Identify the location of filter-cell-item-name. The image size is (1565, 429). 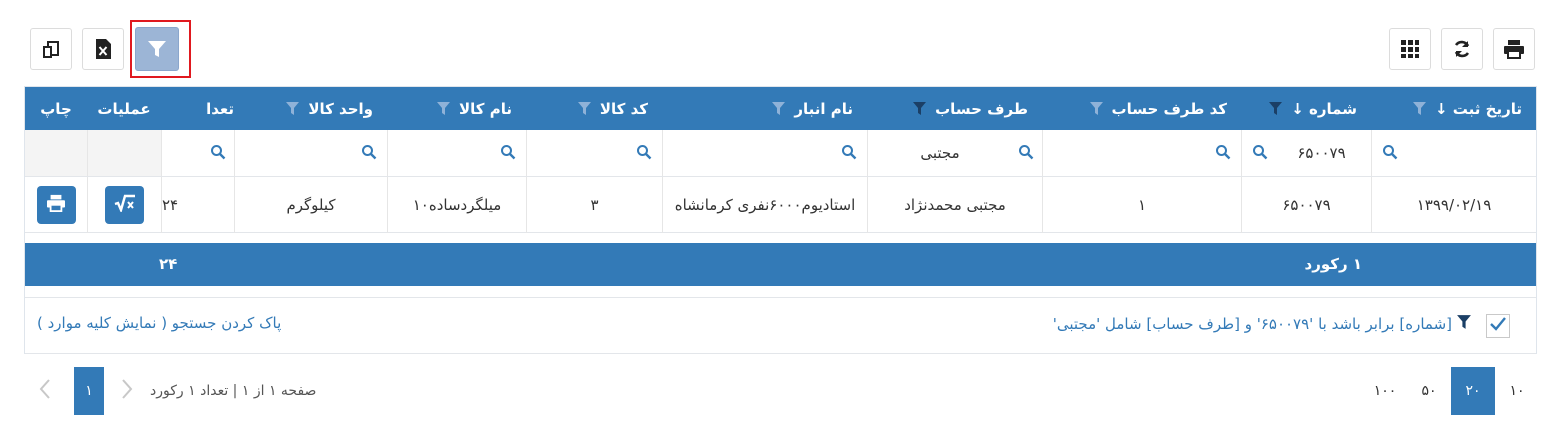
(456, 153).